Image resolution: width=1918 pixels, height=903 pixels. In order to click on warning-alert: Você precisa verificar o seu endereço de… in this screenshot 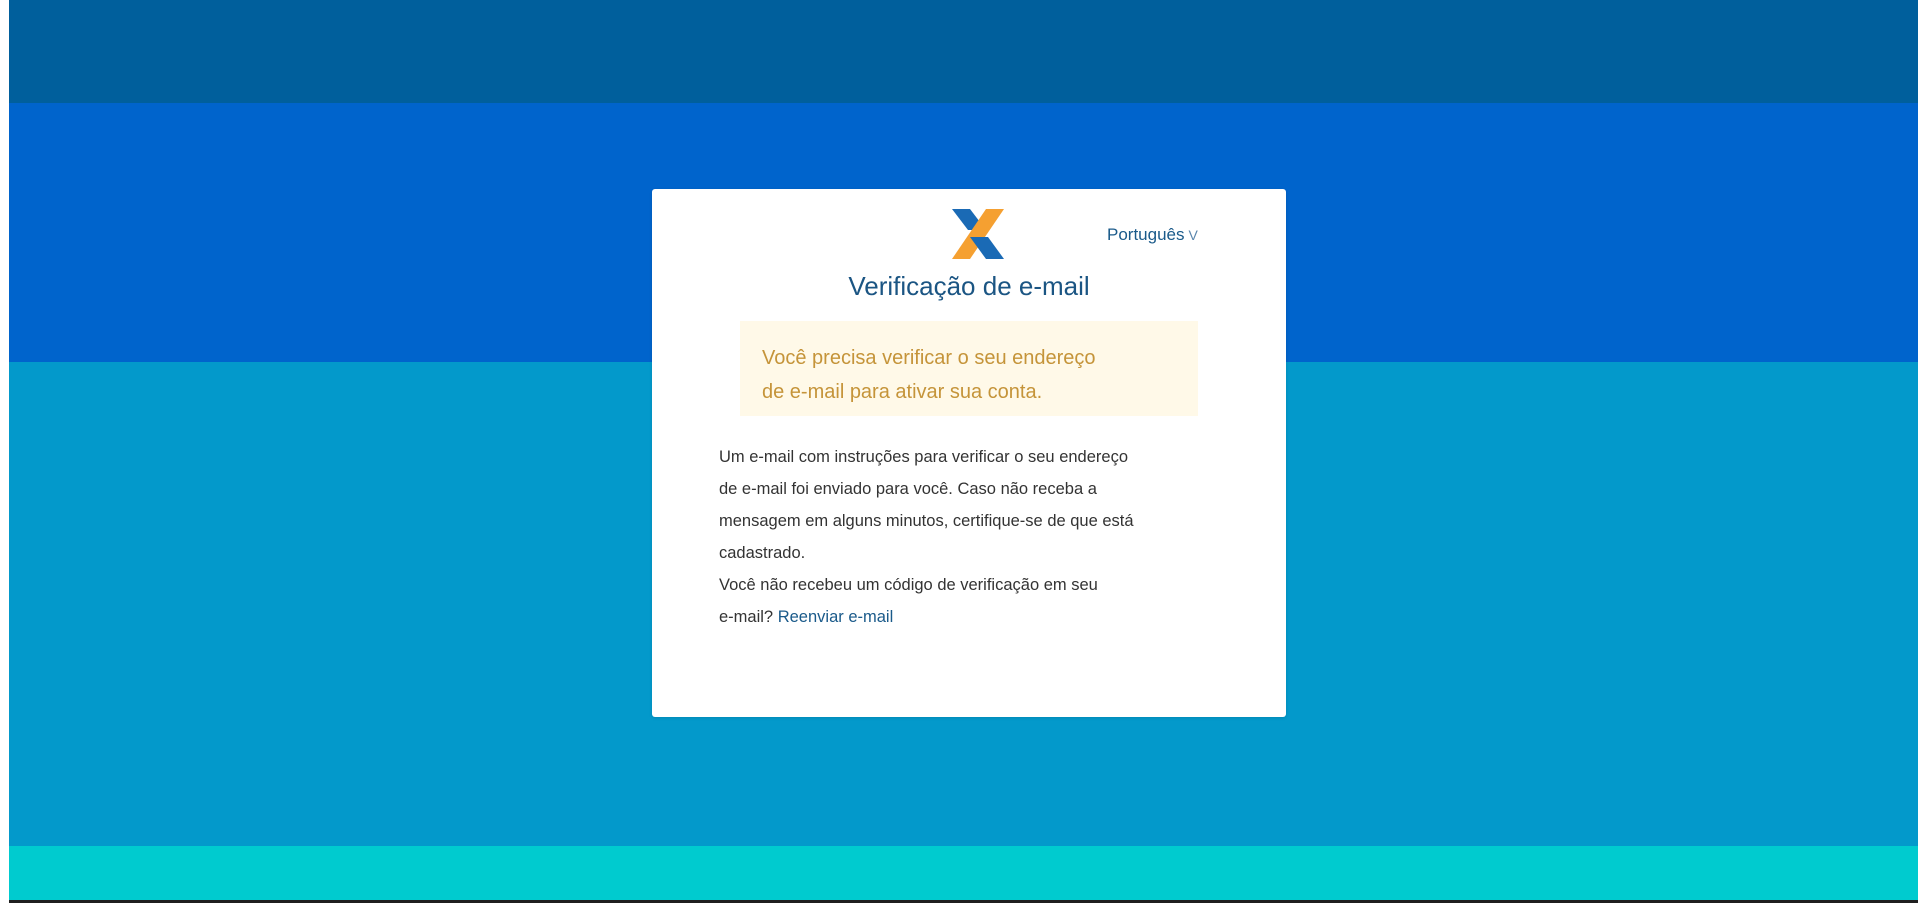, I will do `click(969, 368)`.